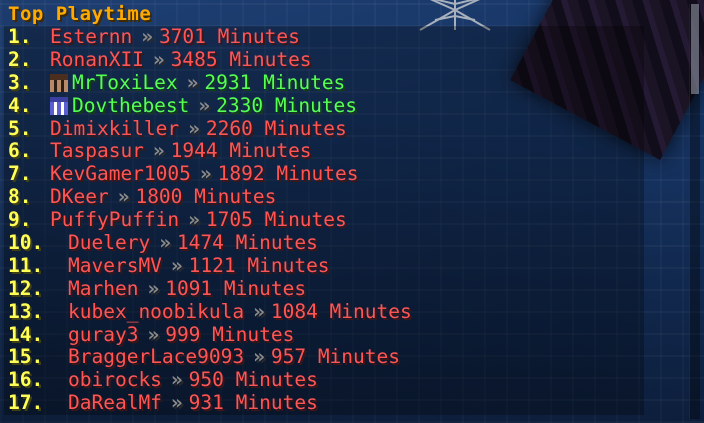  Describe the element at coordinates (276, 220) in the screenshot. I see `playtime-value: 1705 Minutes` at that location.